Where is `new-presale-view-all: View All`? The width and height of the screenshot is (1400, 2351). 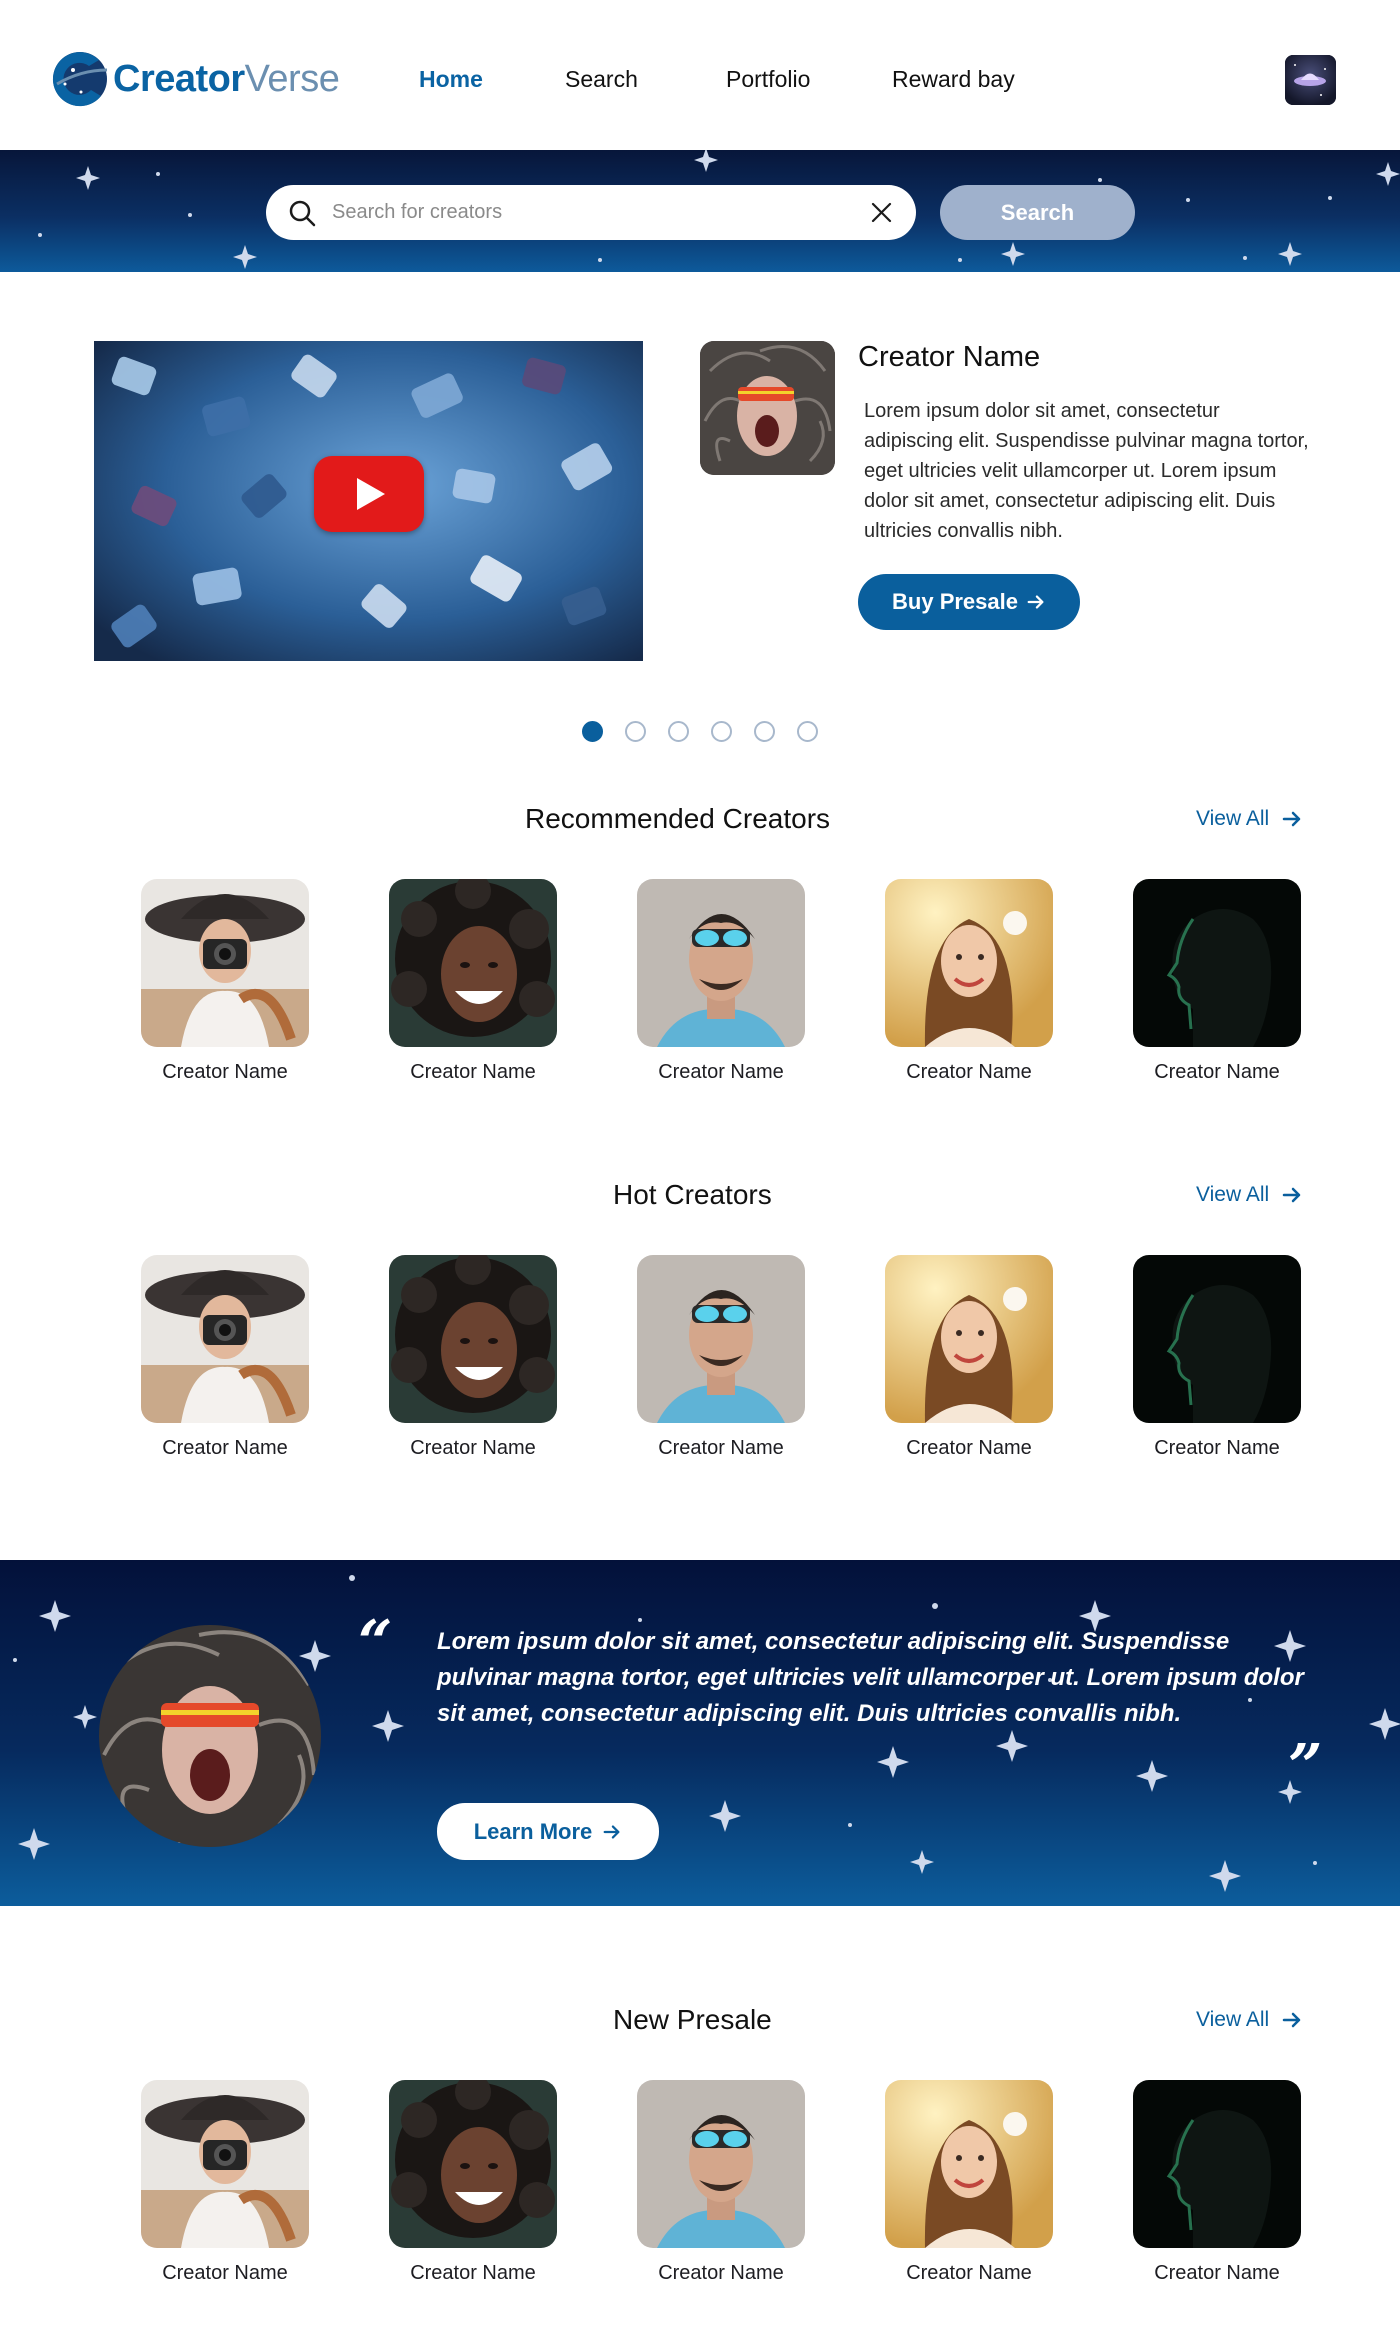
new-presale-view-all: View All is located at coordinates (1249, 2020).